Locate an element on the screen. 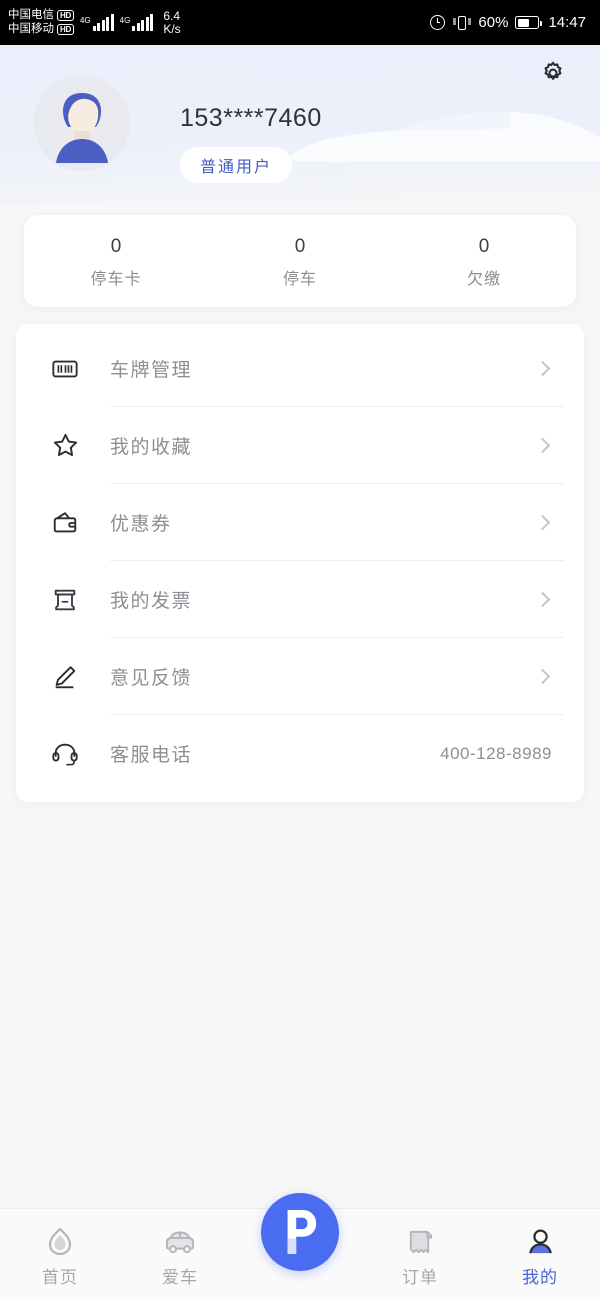 This screenshot has height=1300, width=600. carrier-name-2: 中国移动 is located at coordinates (31, 29).